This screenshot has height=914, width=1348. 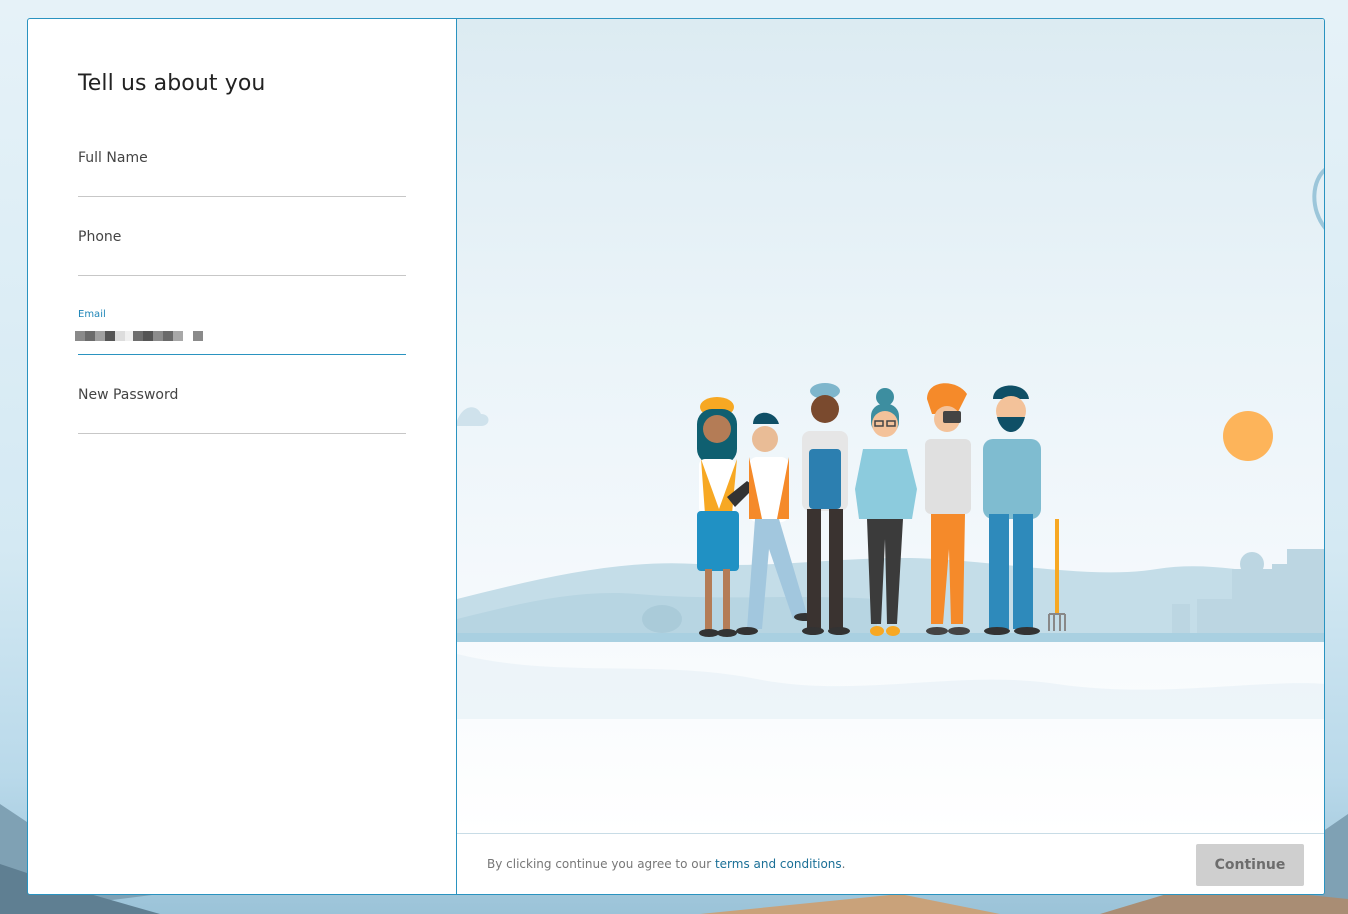 What do you see at coordinates (172, 83) in the screenshot?
I see `page-title: Tell us about you` at bounding box center [172, 83].